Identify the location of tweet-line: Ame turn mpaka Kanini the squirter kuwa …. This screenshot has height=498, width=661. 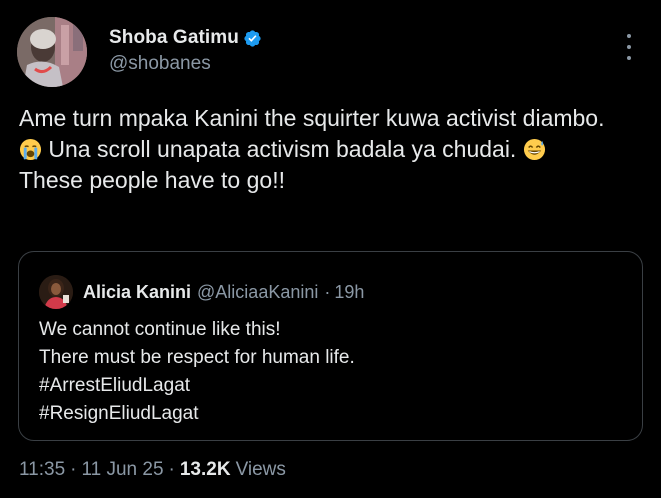
(312, 118).